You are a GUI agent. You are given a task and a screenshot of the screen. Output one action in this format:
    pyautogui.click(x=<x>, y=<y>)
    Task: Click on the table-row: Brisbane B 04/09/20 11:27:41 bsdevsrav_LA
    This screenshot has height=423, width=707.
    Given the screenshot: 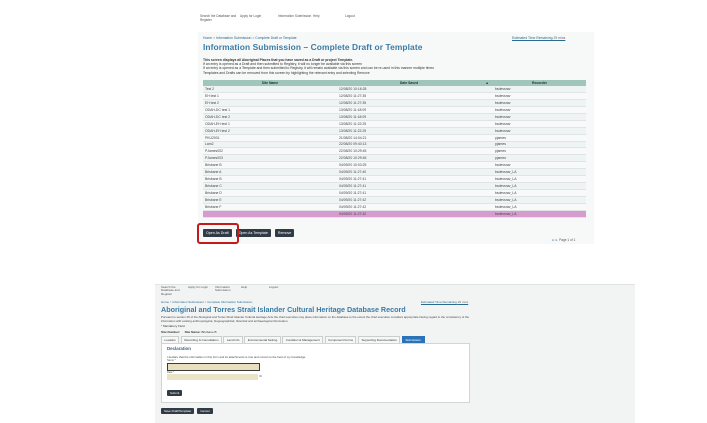 What is the action you would take?
    pyautogui.click(x=394, y=179)
    